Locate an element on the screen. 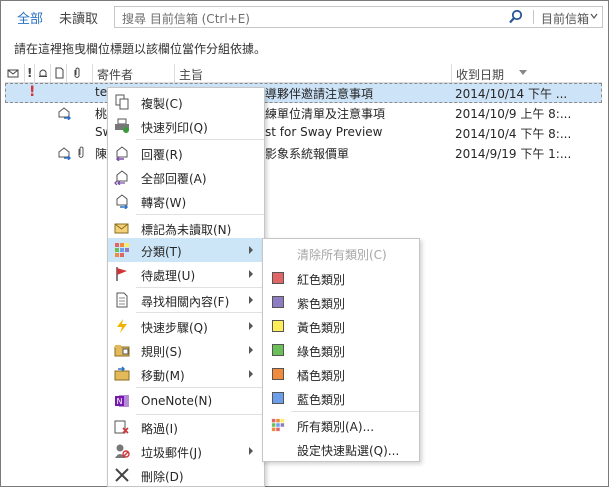 This screenshot has height=487, width=609. category-swatch-green is located at coordinates (278, 350).